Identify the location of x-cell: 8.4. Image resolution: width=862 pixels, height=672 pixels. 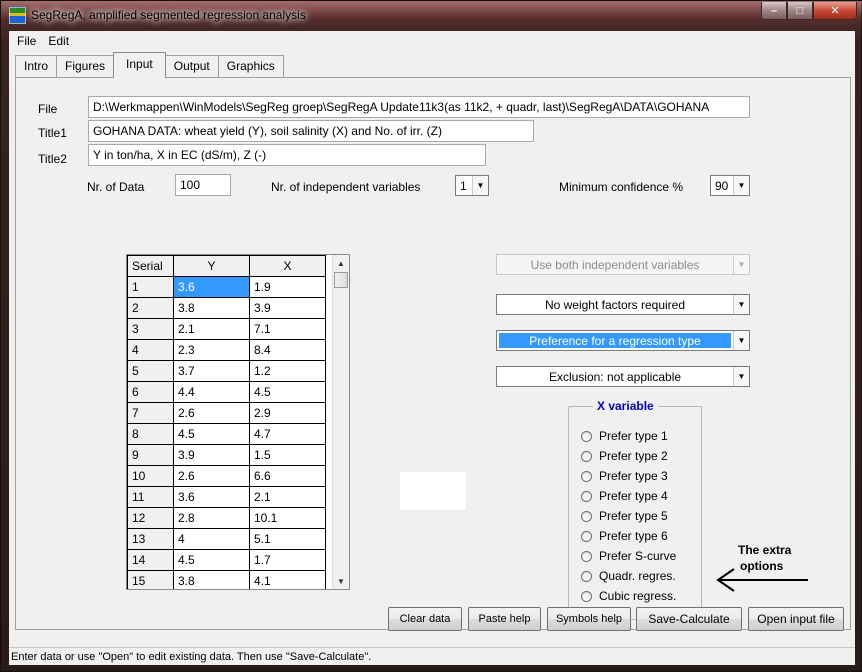
(287, 350).